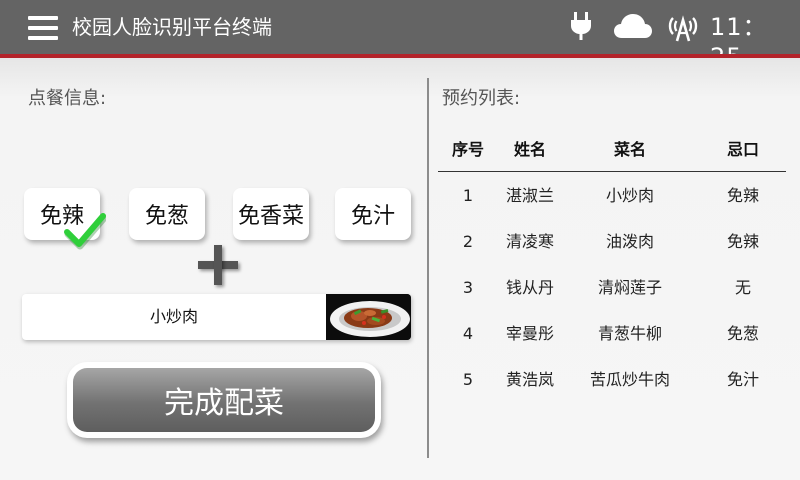 The width and height of the screenshot is (800, 480). I want to click on finish-prep-label: 完成配菜, so click(224, 400).